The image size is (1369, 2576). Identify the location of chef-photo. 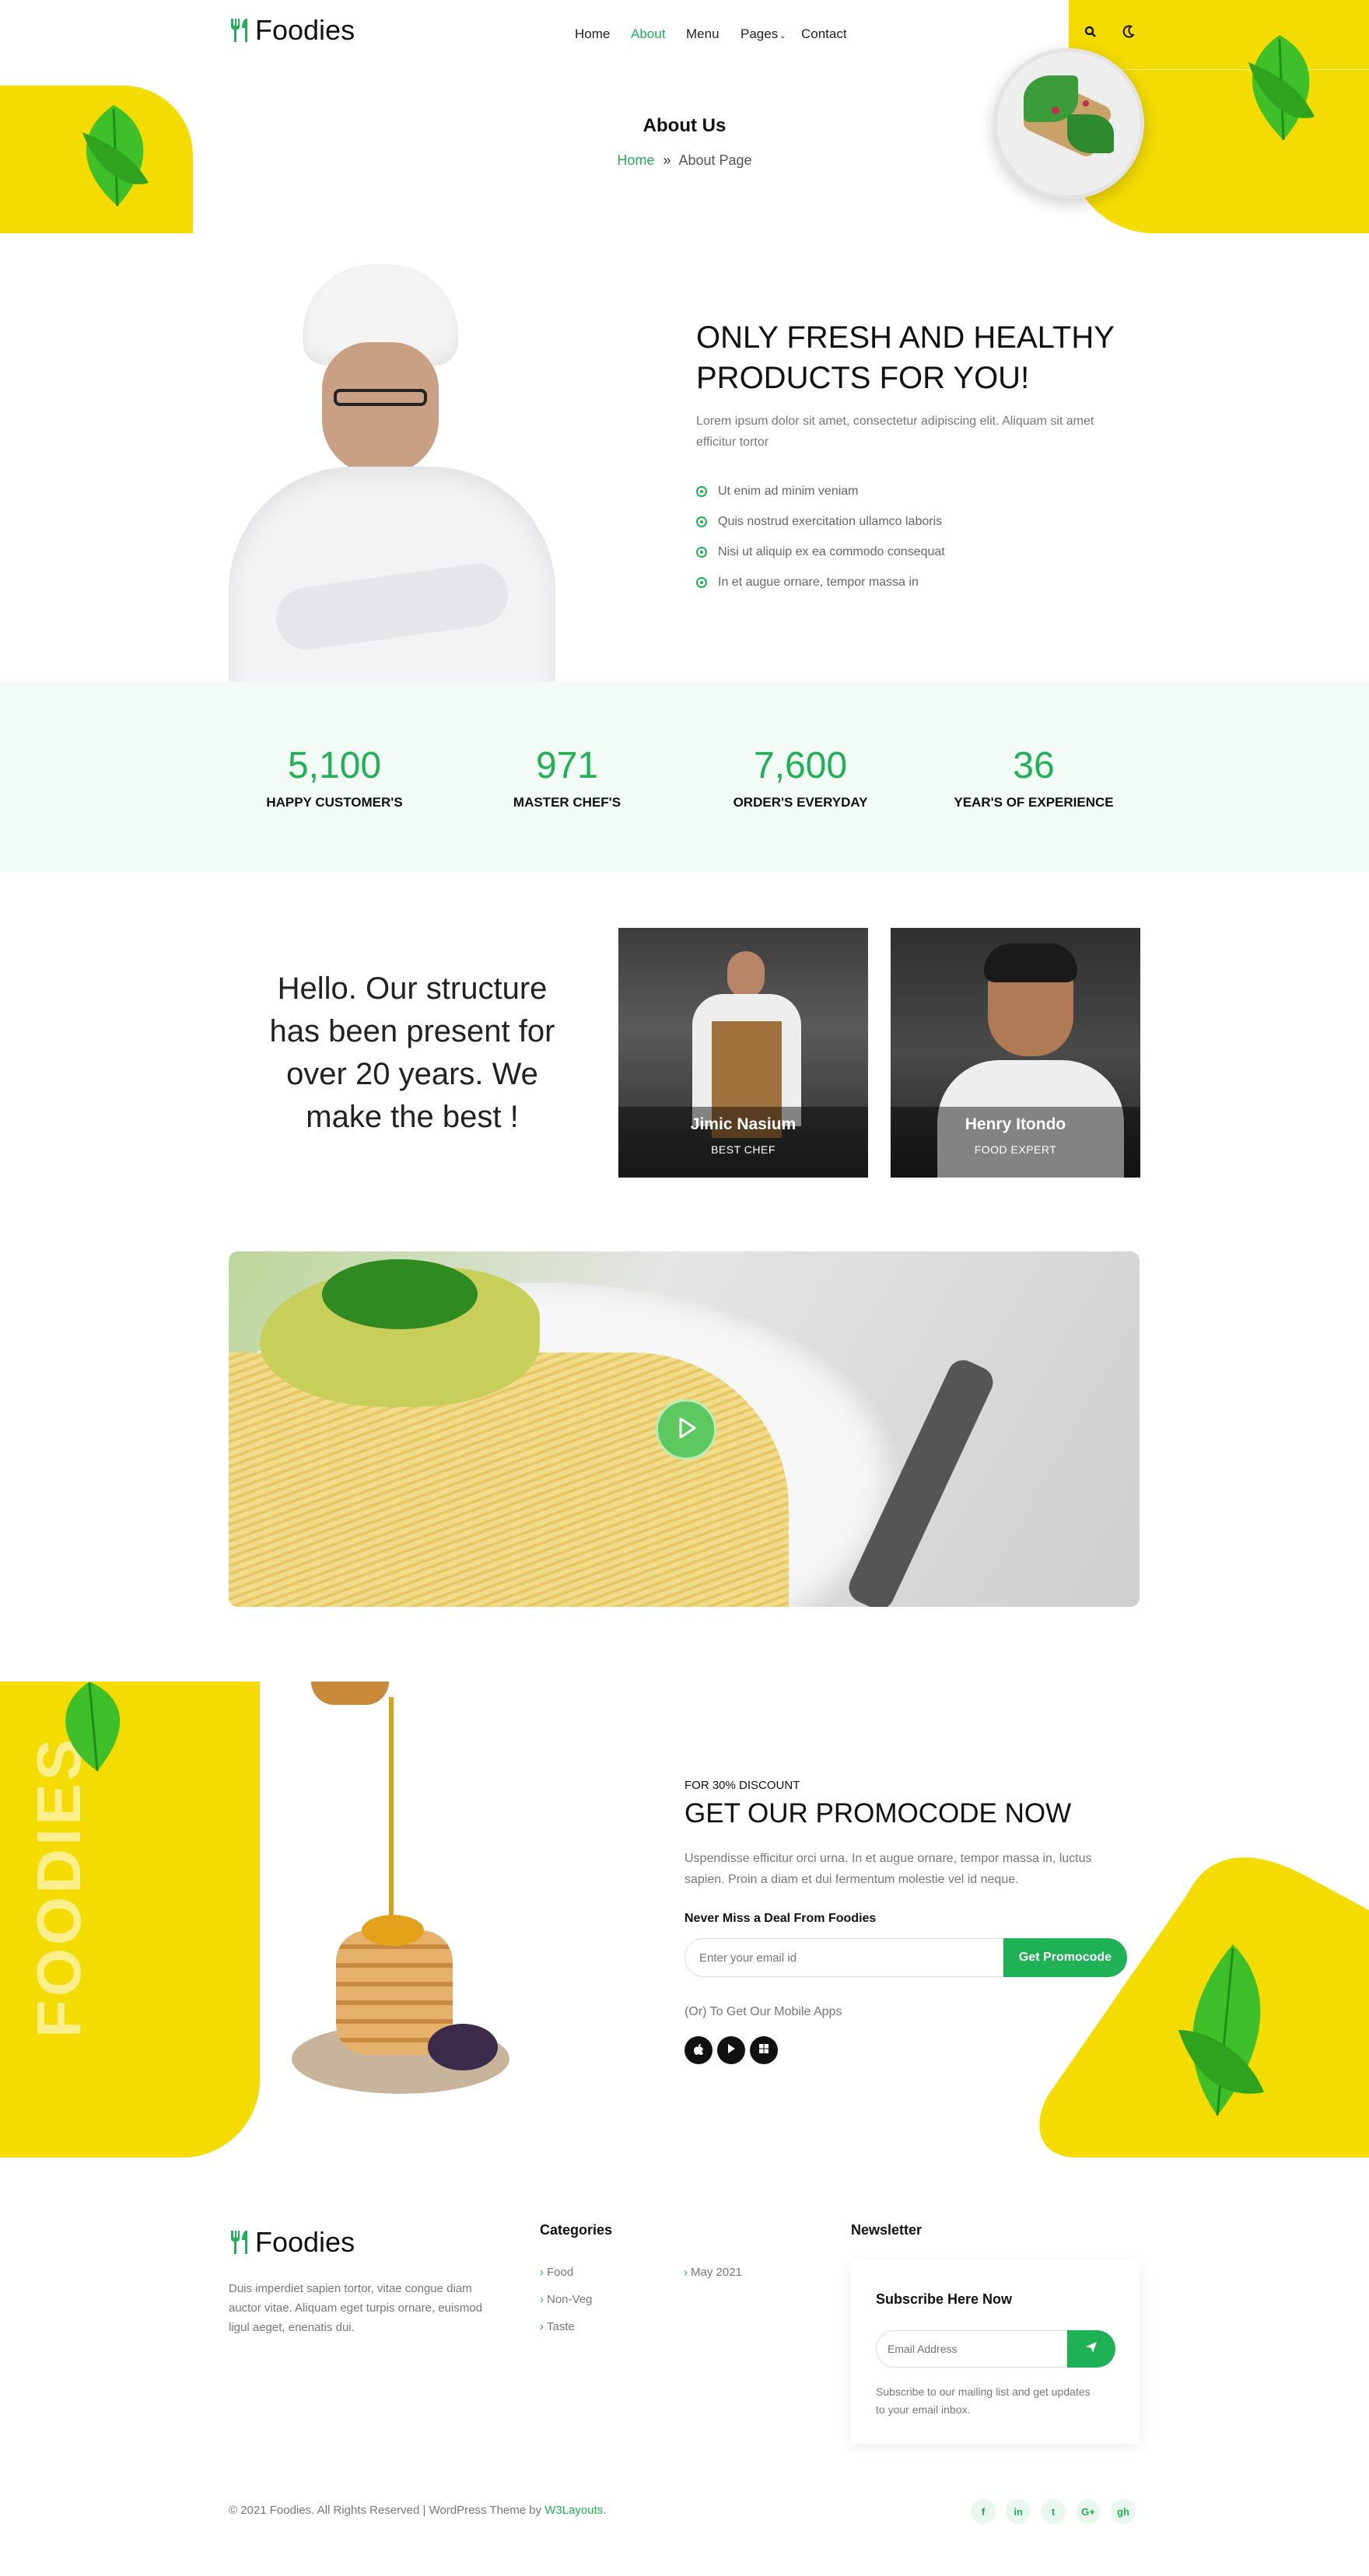
(1015, 1053).